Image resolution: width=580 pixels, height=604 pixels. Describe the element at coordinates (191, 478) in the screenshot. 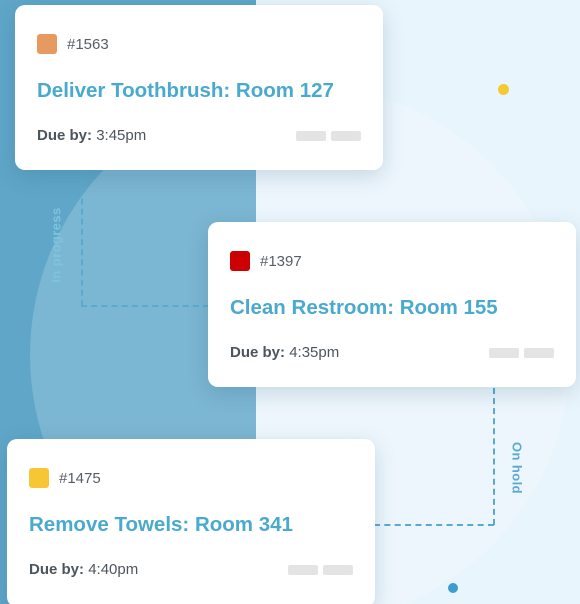

I see `task-card-header: #1475` at that location.